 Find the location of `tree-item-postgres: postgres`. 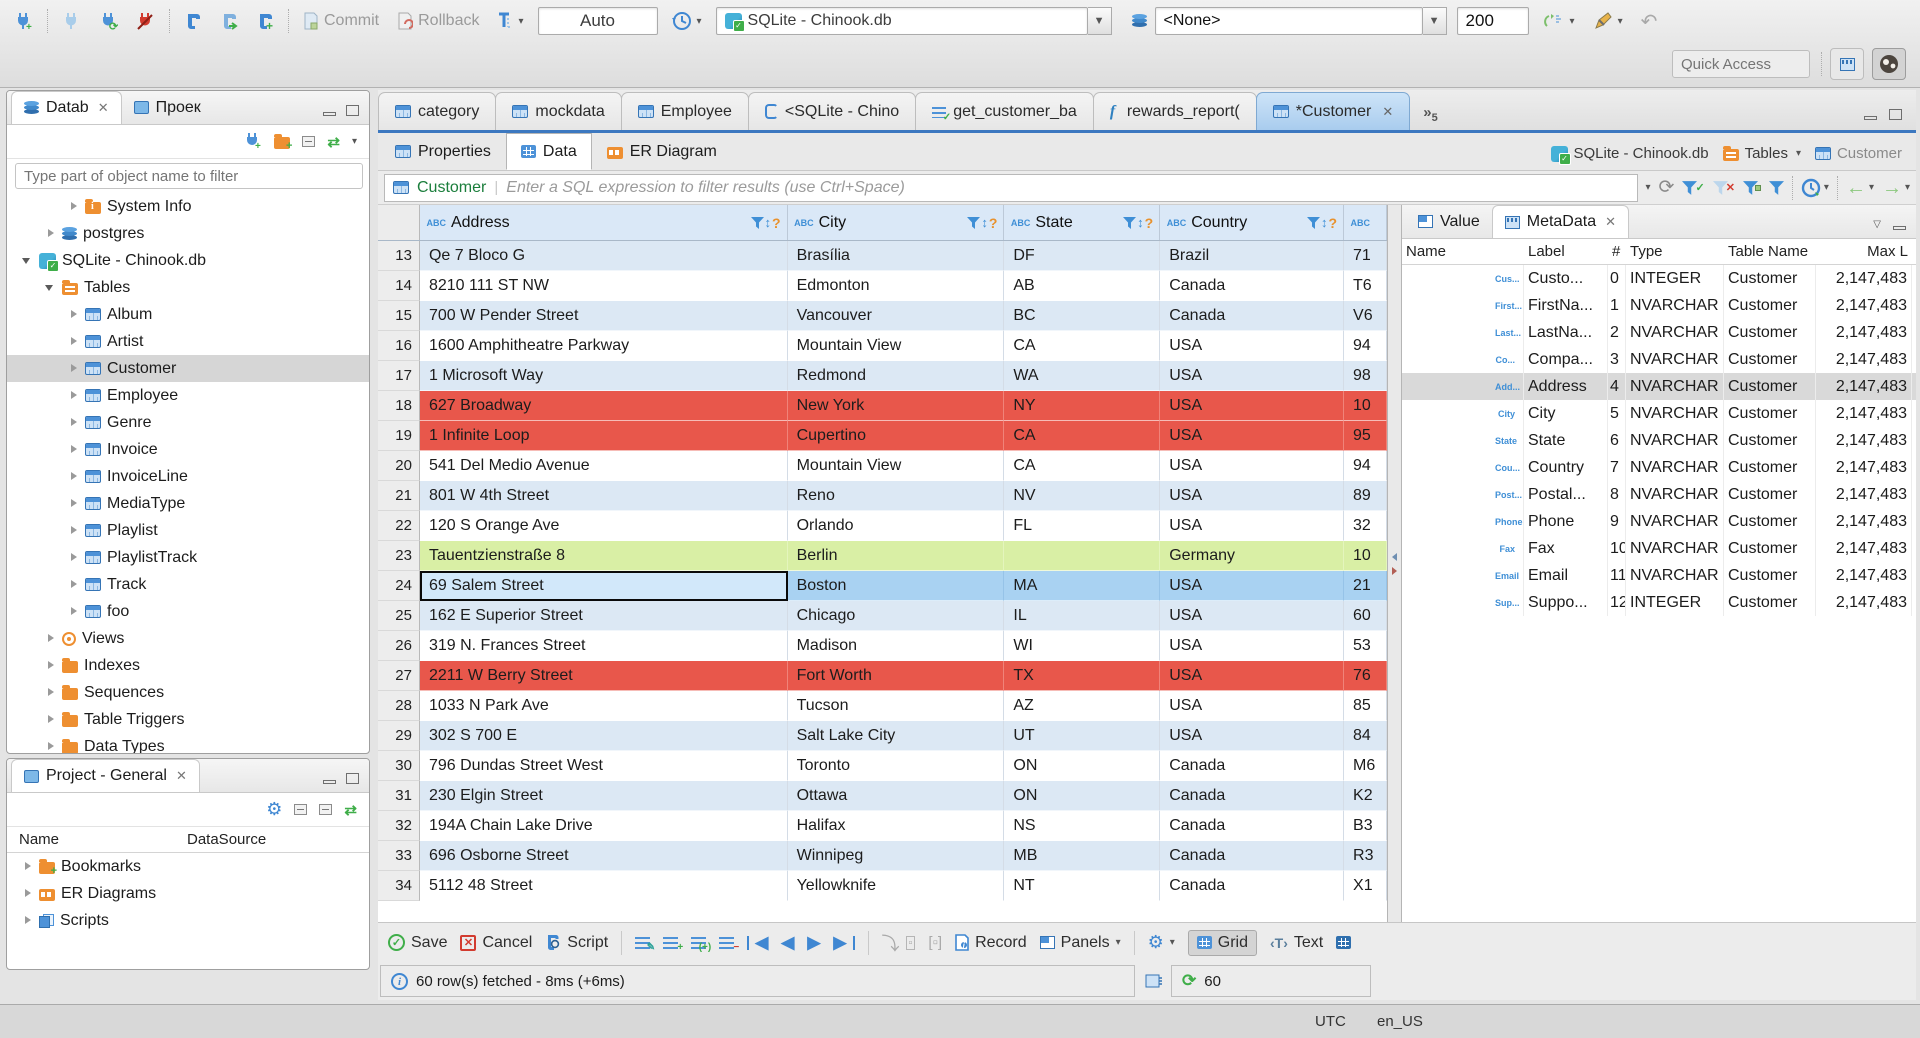

tree-item-postgres: postgres is located at coordinates (188, 233).